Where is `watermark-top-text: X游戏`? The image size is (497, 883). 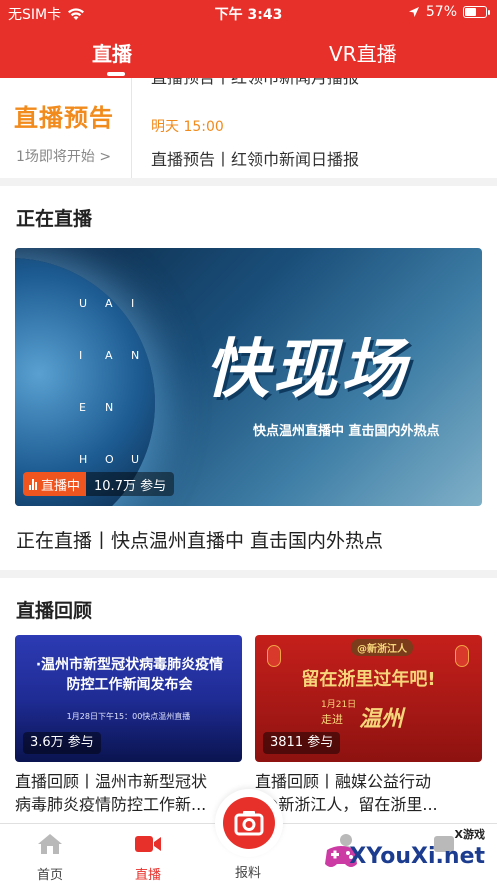 watermark-top-text: X游戏 is located at coordinates (469, 834).